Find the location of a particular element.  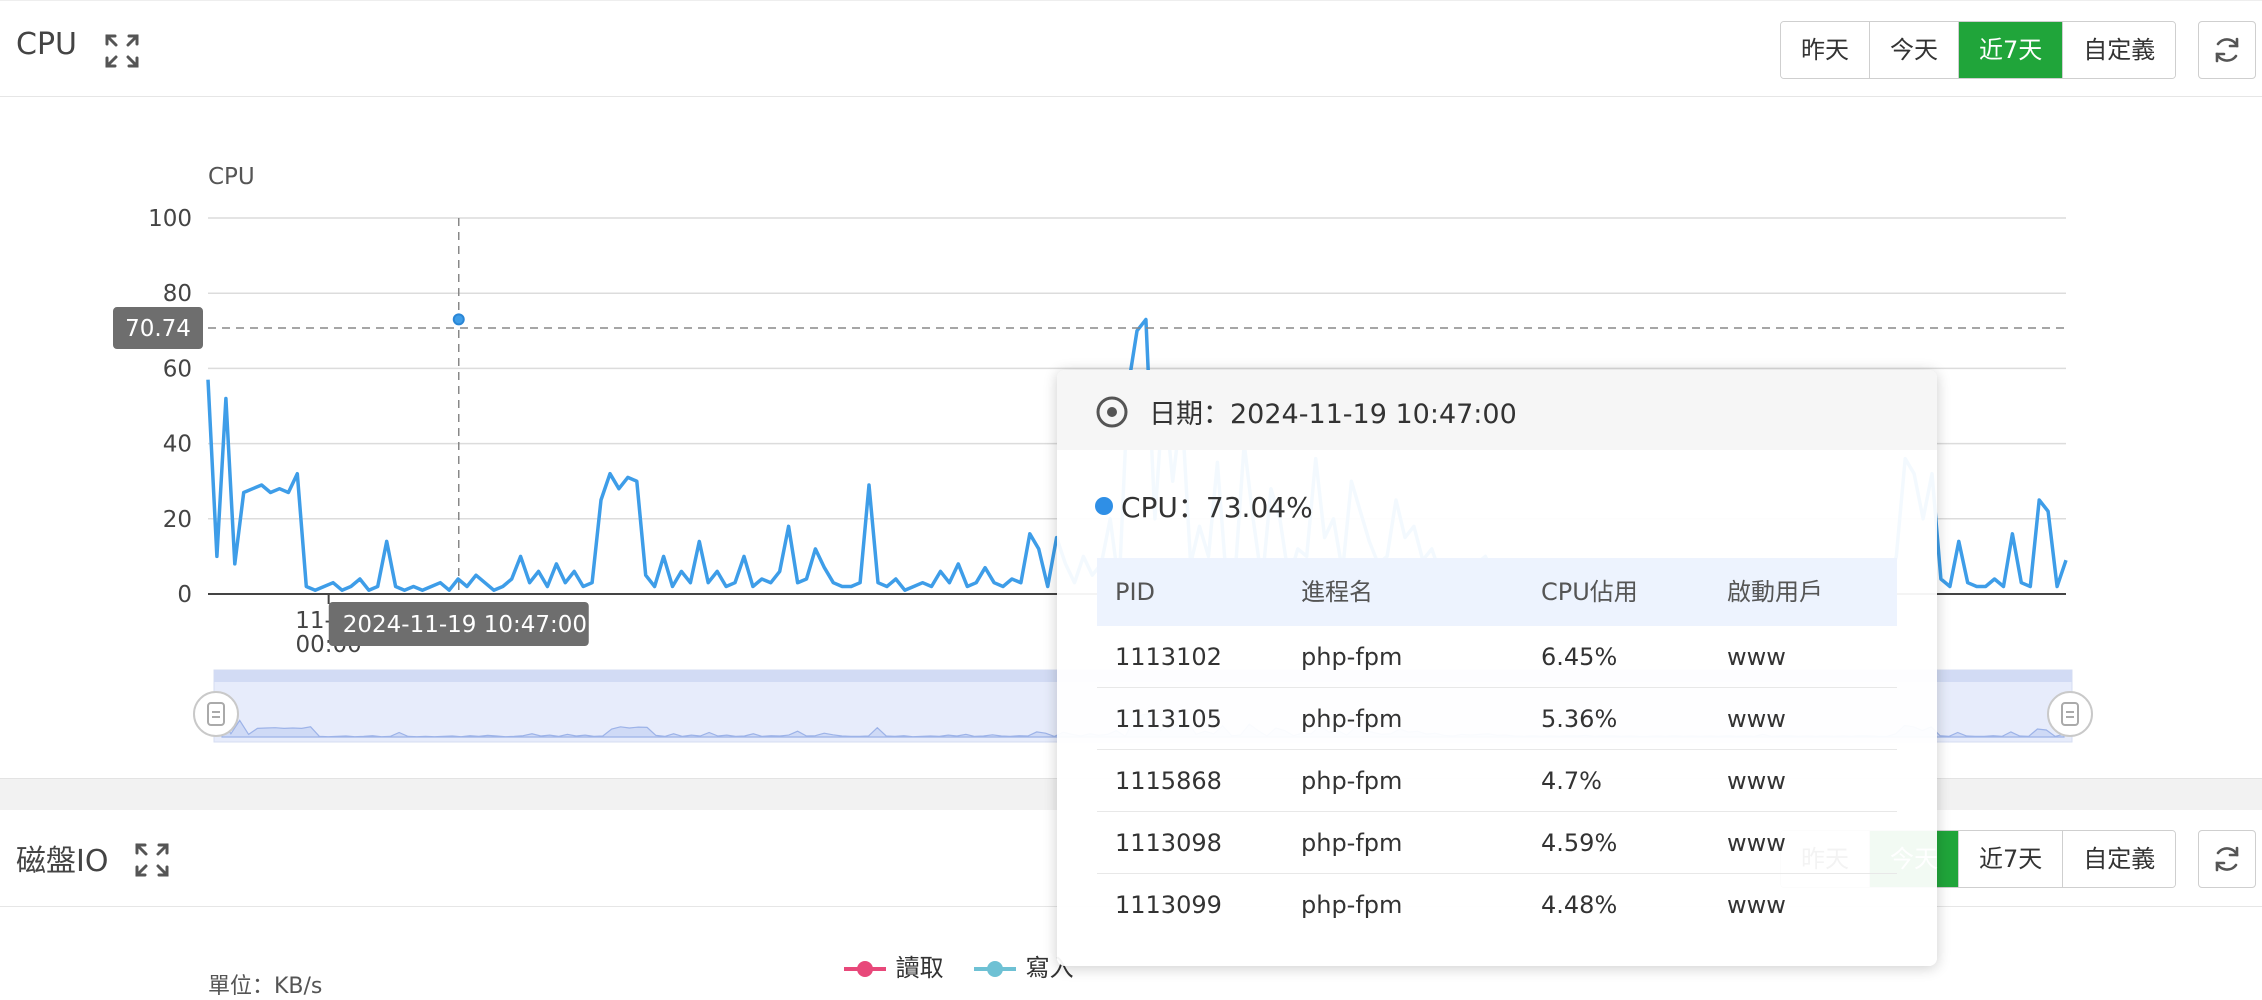

series-color-dot is located at coordinates (1104, 506).